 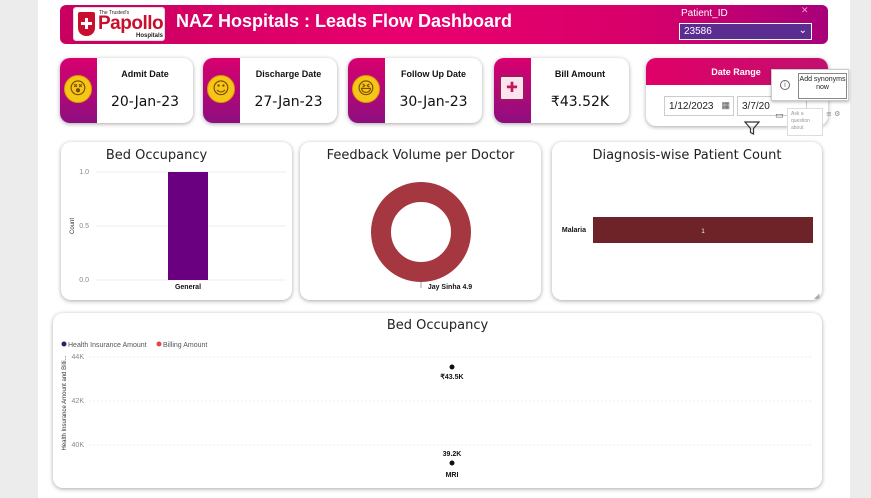 What do you see at coordinates (421, 232) in the screenshot?
I see `donut-slice-jay-sinha` at bounding box center [421, 232].